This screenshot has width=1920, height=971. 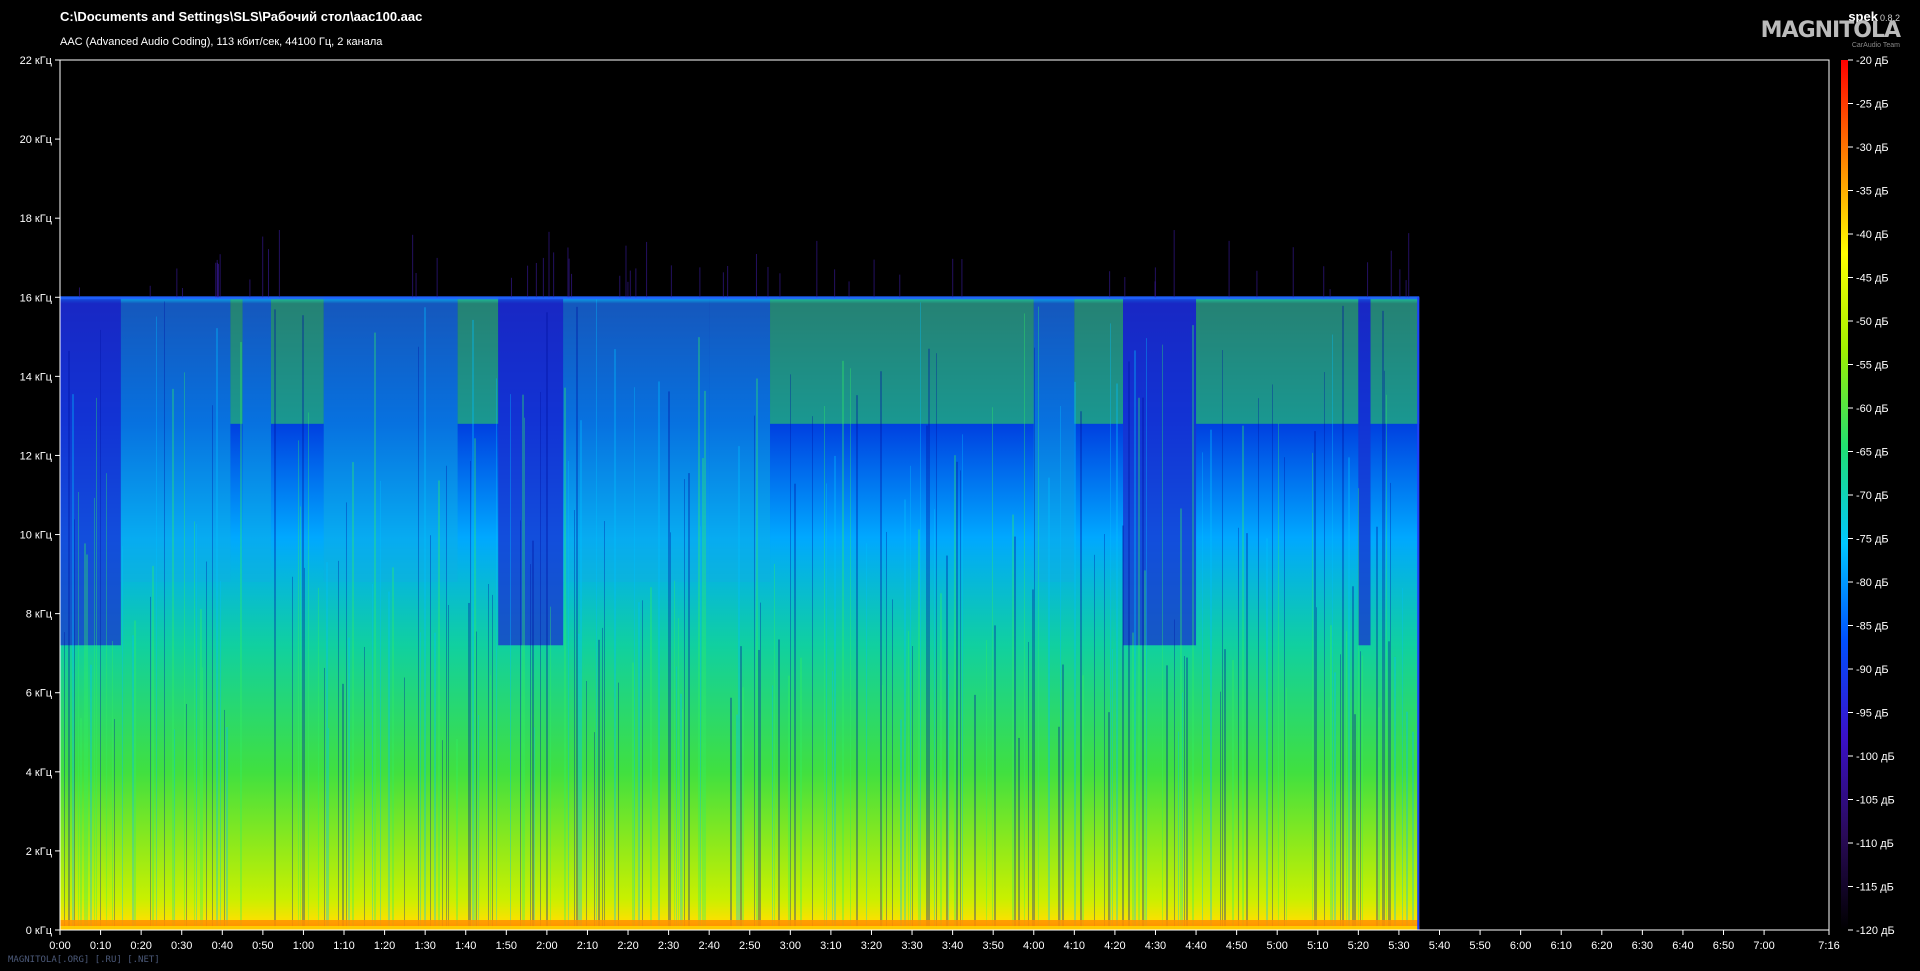 What do you see at coordinates (952, 946) in the screenshot?
I see `x-tick-label: 3:40` at bounding box center [952, 946].